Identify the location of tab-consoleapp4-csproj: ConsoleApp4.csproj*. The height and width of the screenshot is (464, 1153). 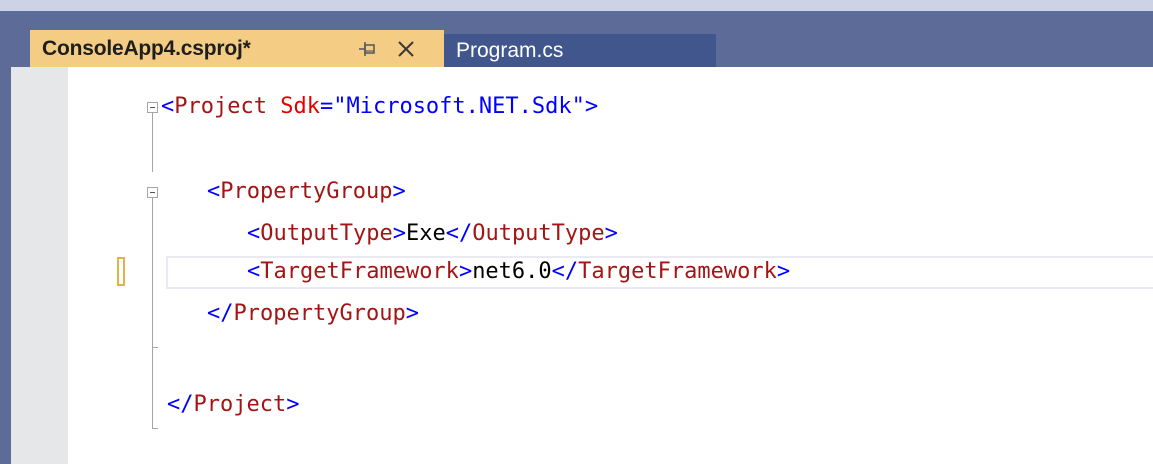
(237, 48).